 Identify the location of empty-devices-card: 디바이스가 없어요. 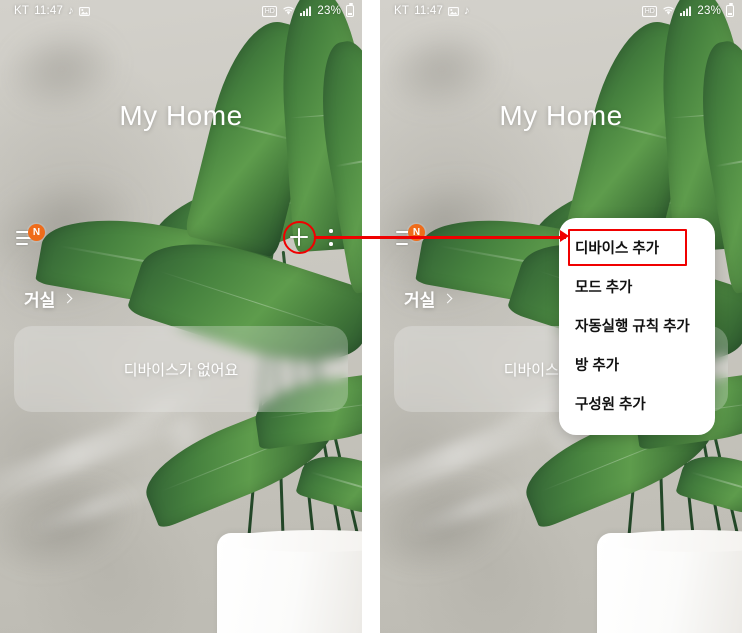
(181, 369).